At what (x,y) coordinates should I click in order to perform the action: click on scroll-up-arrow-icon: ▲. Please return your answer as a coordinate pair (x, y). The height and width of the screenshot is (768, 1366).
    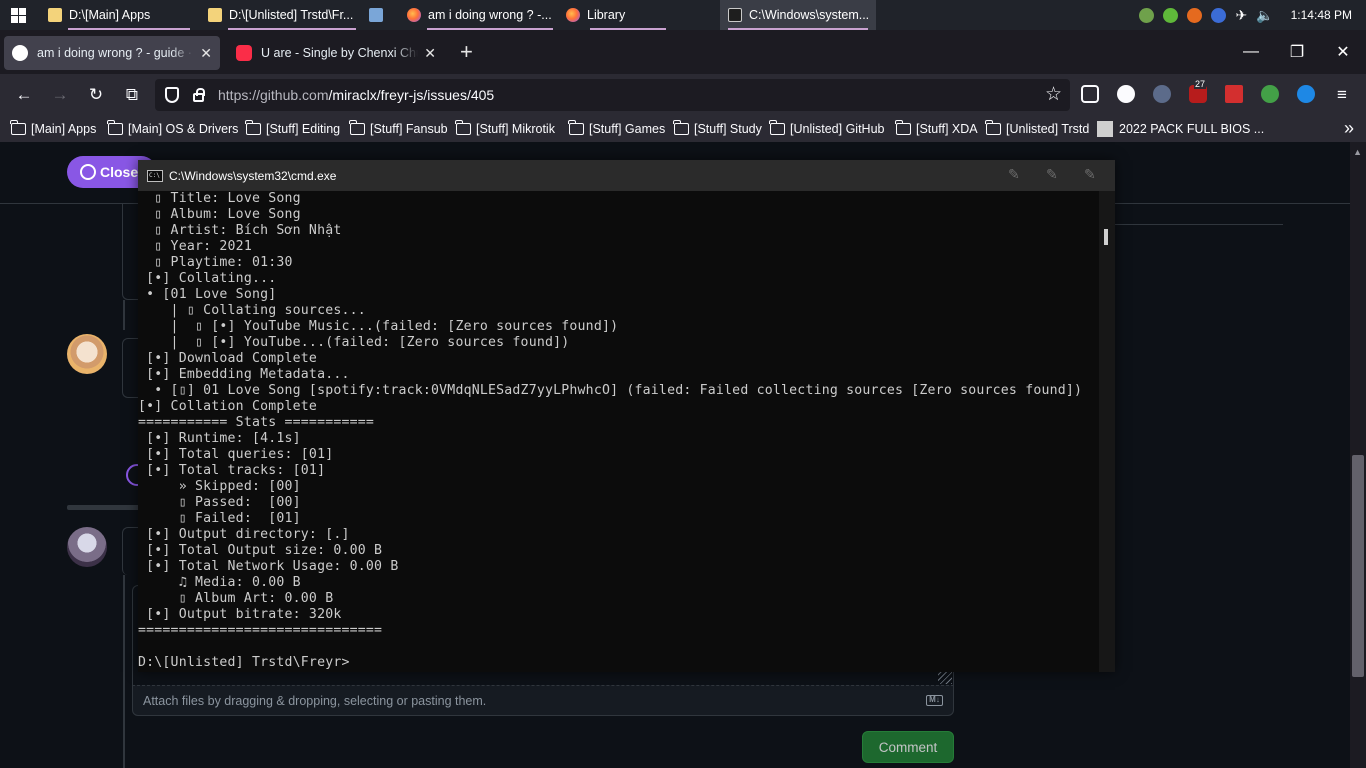
    Looking at the image, I should click on (1357, 152).